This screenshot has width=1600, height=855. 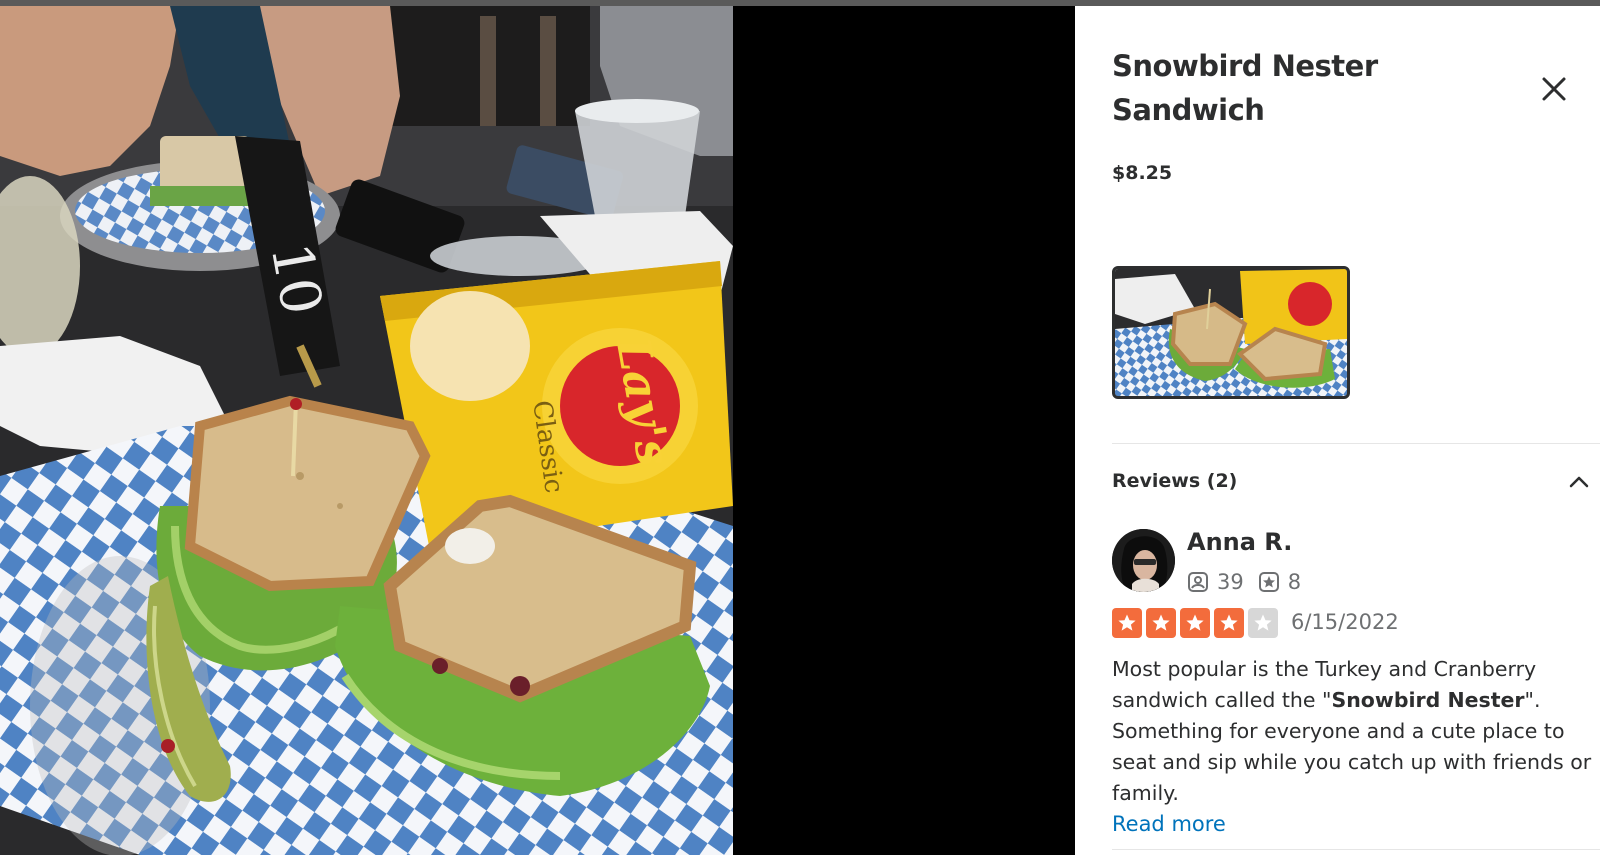 I want to click on photo-count-icon, so click(x=1268, y=582).